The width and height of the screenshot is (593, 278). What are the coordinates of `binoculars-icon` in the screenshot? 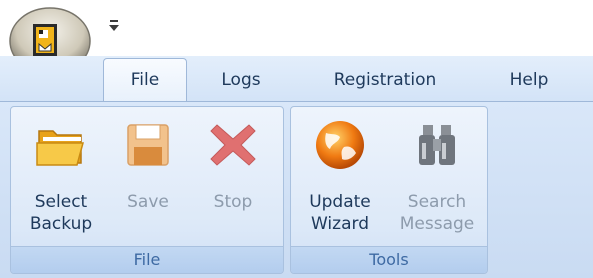 It's located at (437, 145).